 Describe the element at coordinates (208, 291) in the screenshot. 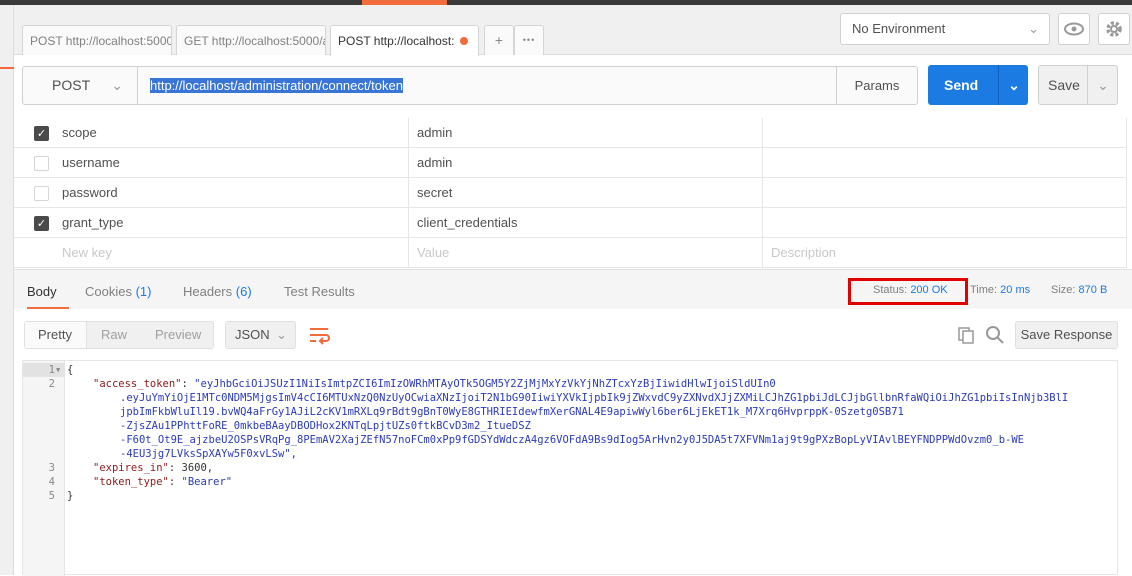

I see `tab-headers-label: Headers` at that location.